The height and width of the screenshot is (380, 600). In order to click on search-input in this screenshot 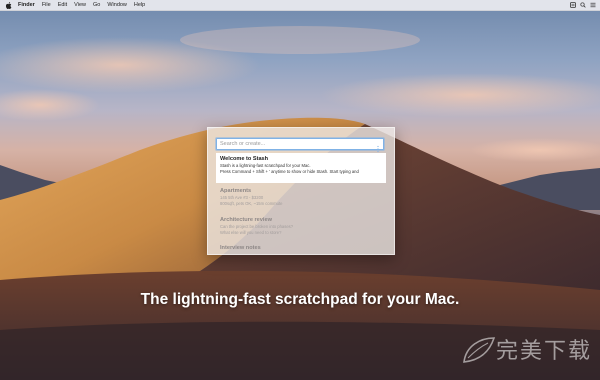, I will do `click(295, 144)`.